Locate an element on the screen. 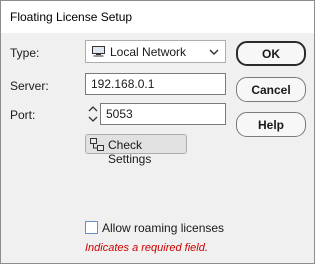 The image size is (320, 264). chevron-down-icon is located at coordinates (214, 52).